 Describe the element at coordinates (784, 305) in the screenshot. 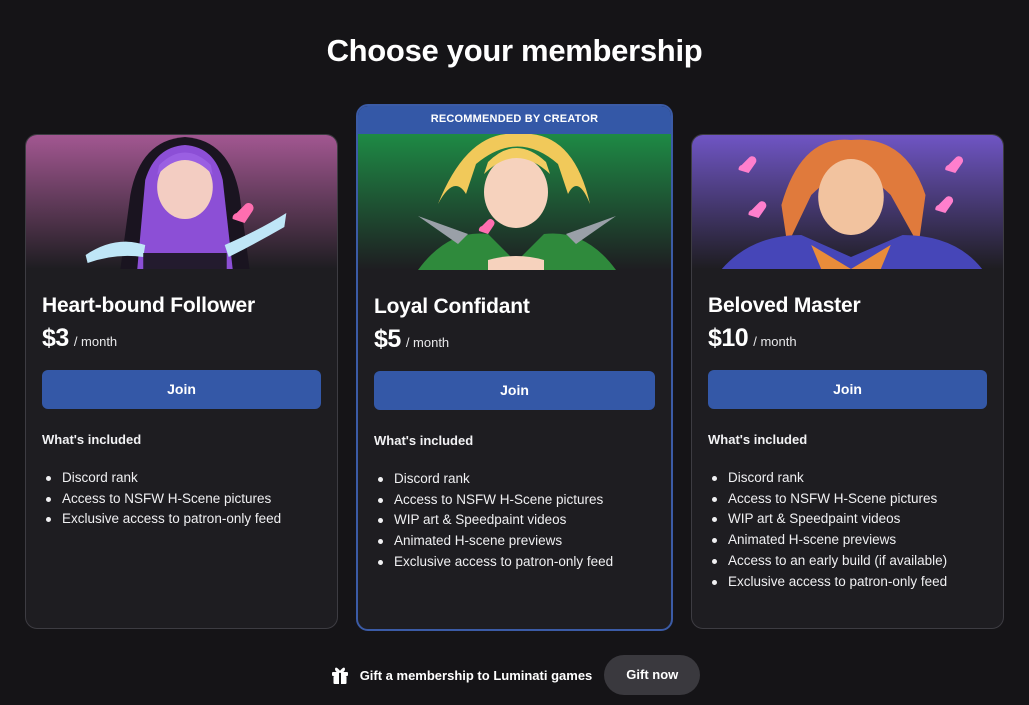

I see `tier-name: Beloved Master` at that location.